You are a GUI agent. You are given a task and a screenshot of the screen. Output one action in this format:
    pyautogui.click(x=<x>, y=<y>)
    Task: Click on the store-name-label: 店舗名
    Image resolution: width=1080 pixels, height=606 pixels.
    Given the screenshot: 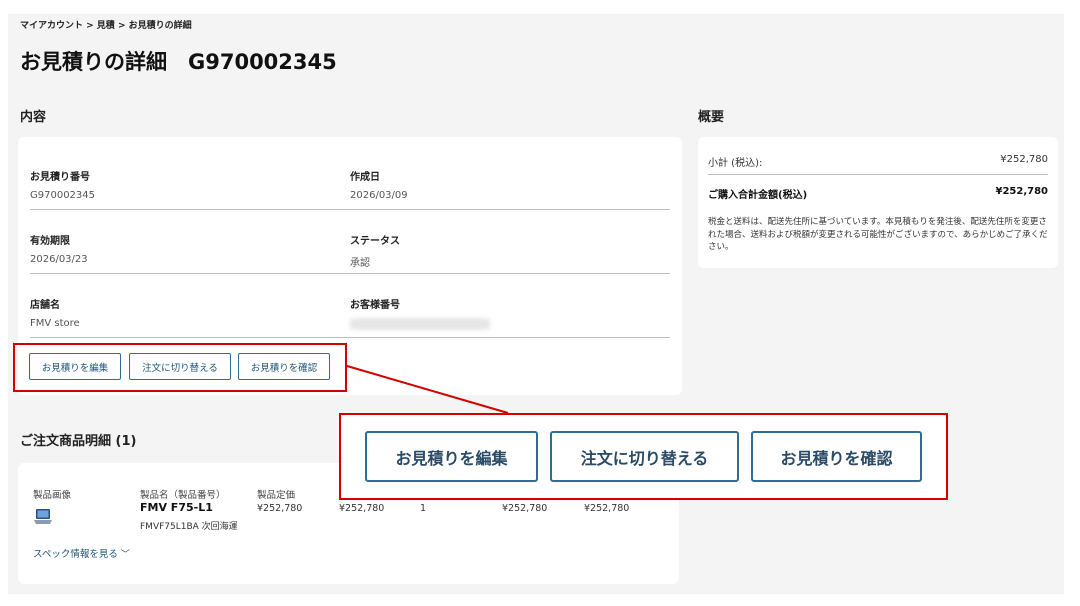 What is the action you would take?
    pyautogui.click(x=45, y=305)
    